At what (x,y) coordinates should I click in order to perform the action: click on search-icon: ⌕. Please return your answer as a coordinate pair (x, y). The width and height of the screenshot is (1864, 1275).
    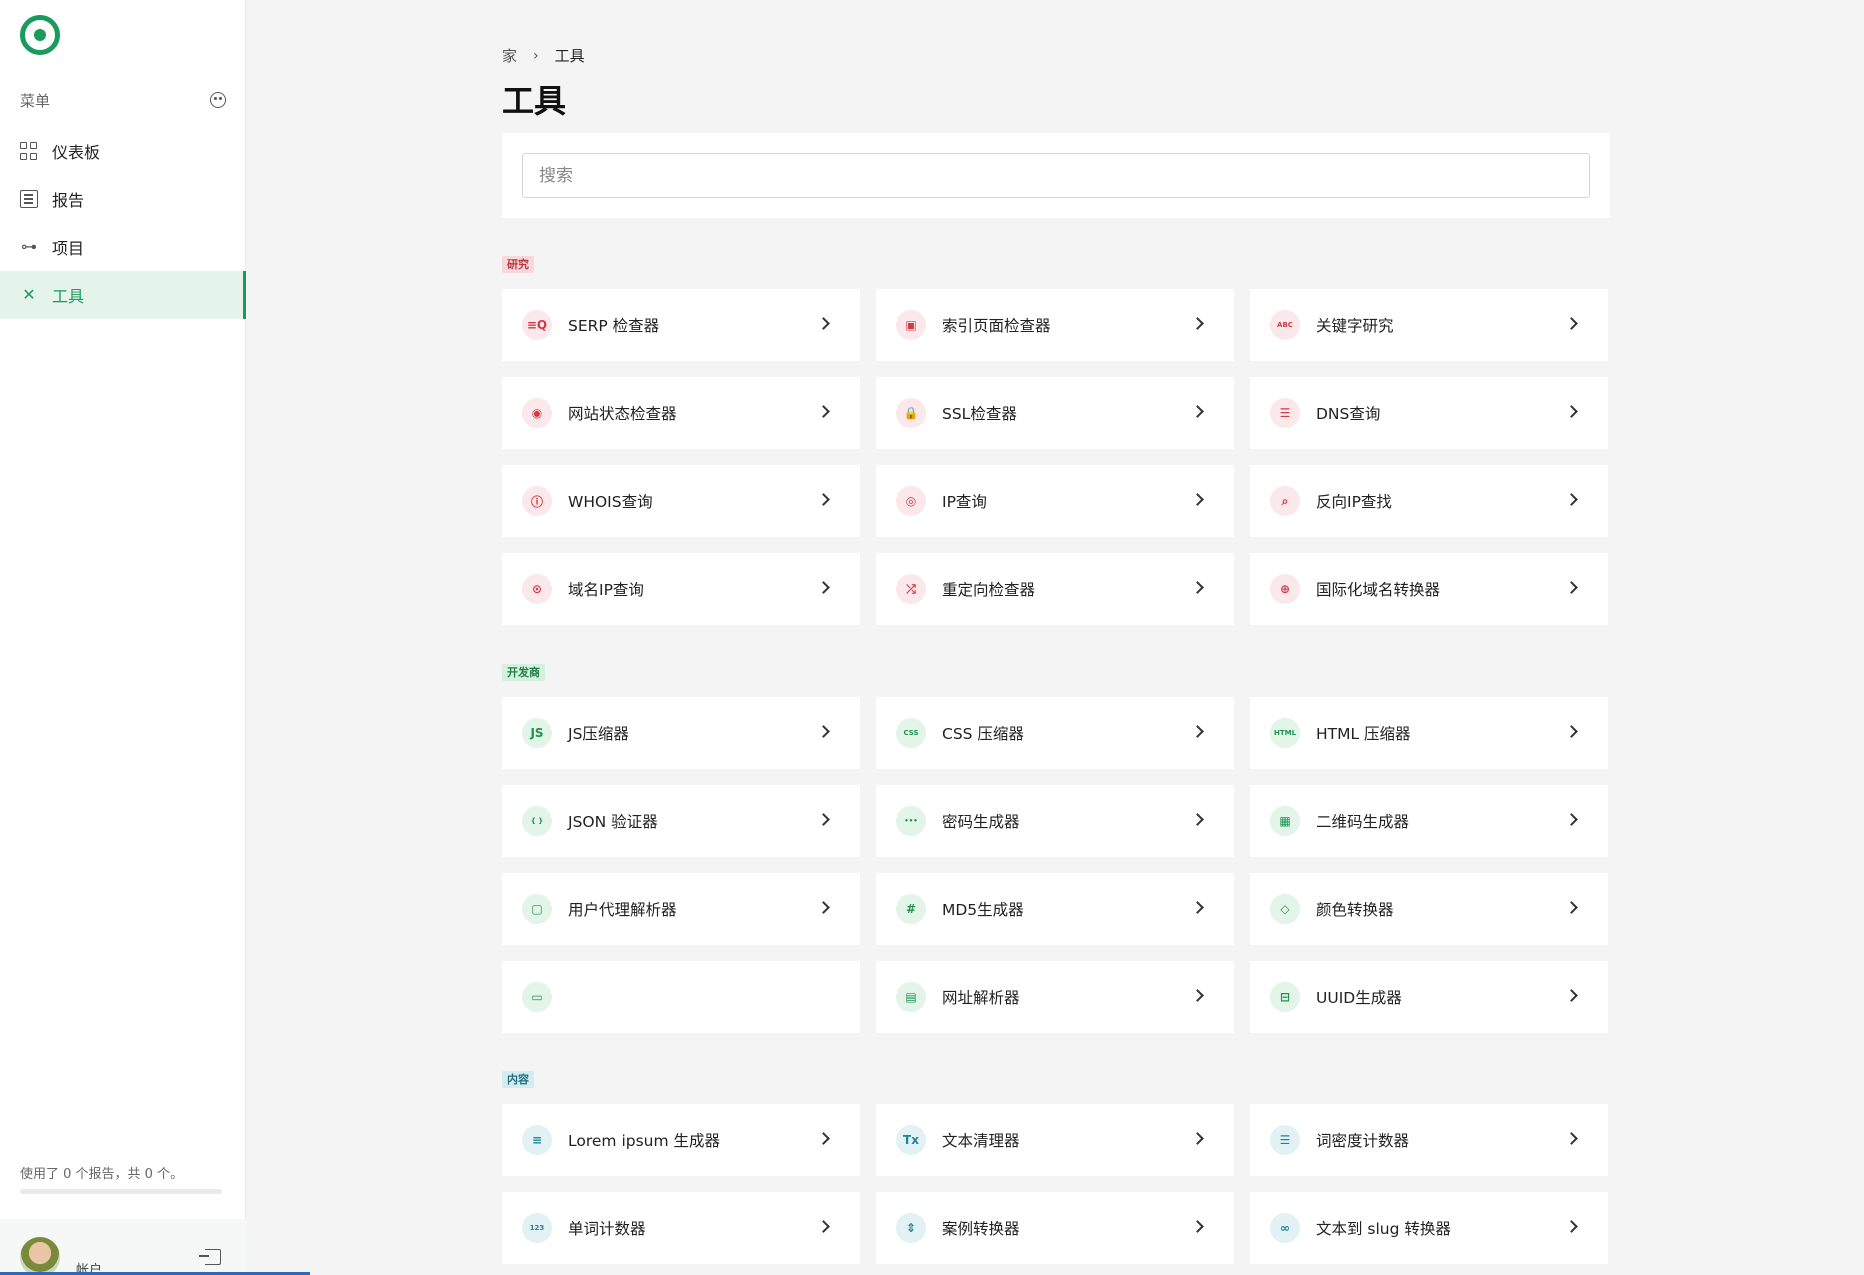
    Looking at the image, I should click on (1285, 501).